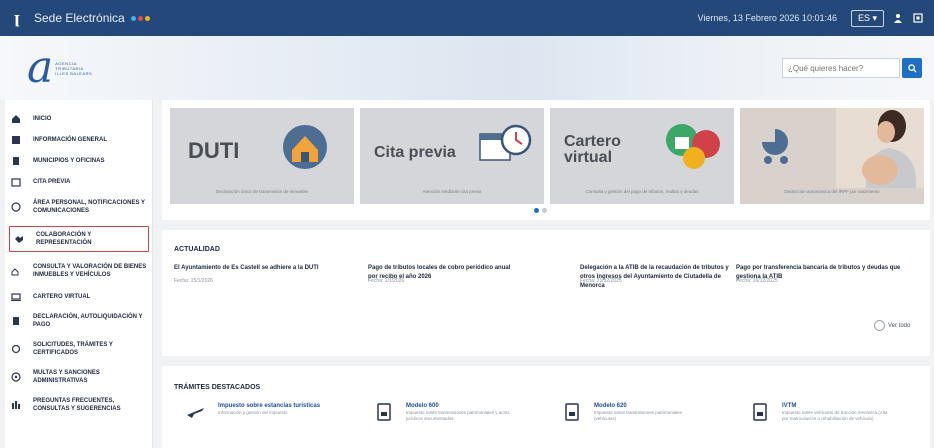 The width and height of the screenshot is (934, 448). Describe the element at coordinates (196, 412) in the screenshot. I see `plane-icon` at that location.